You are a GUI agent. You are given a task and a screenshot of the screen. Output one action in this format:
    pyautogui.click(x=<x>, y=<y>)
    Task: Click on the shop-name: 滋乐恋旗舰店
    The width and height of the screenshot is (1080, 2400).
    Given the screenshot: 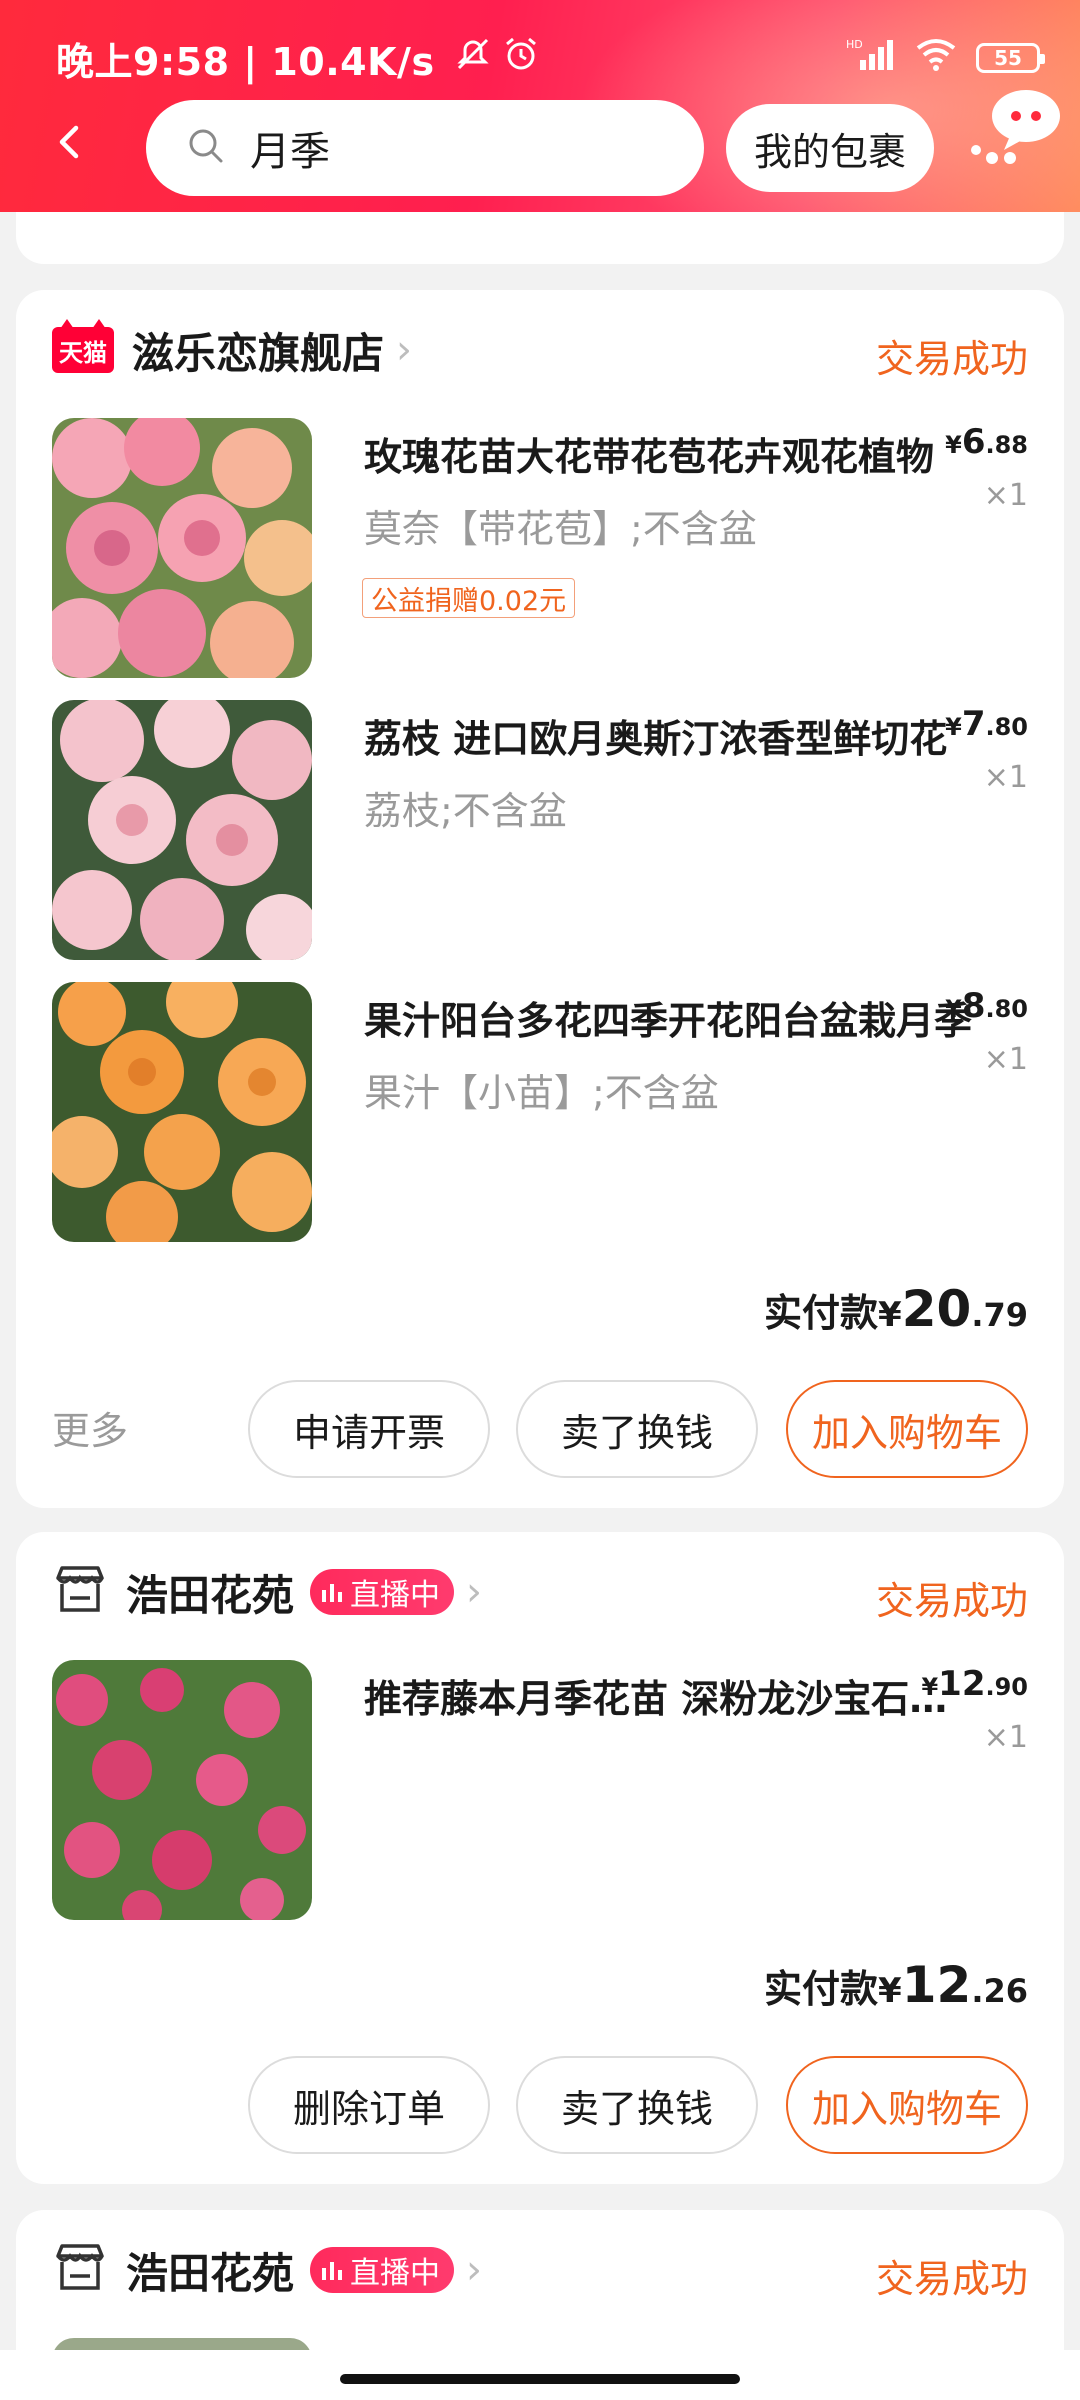 What is the action you would take?
    pyautogui.click(x=258, y=353)
    